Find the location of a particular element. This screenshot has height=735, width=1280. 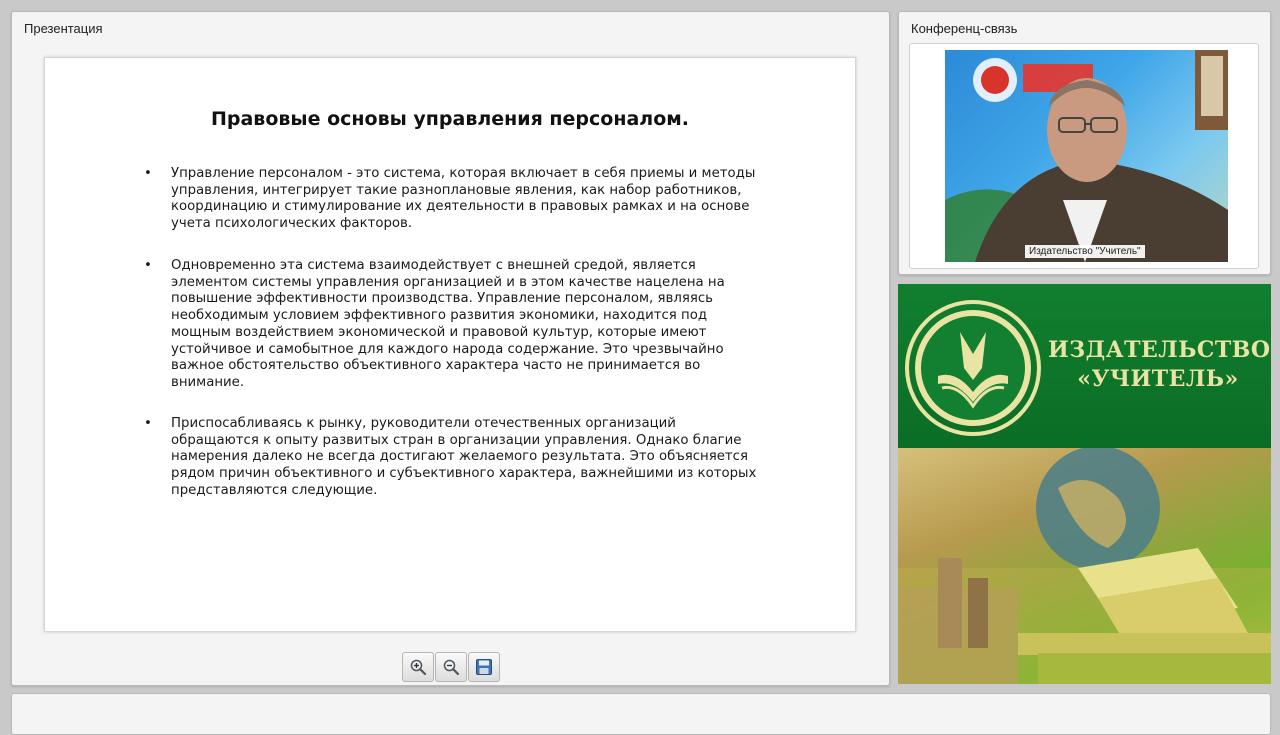

banner-books-image is located at coordinates (1084, 565).